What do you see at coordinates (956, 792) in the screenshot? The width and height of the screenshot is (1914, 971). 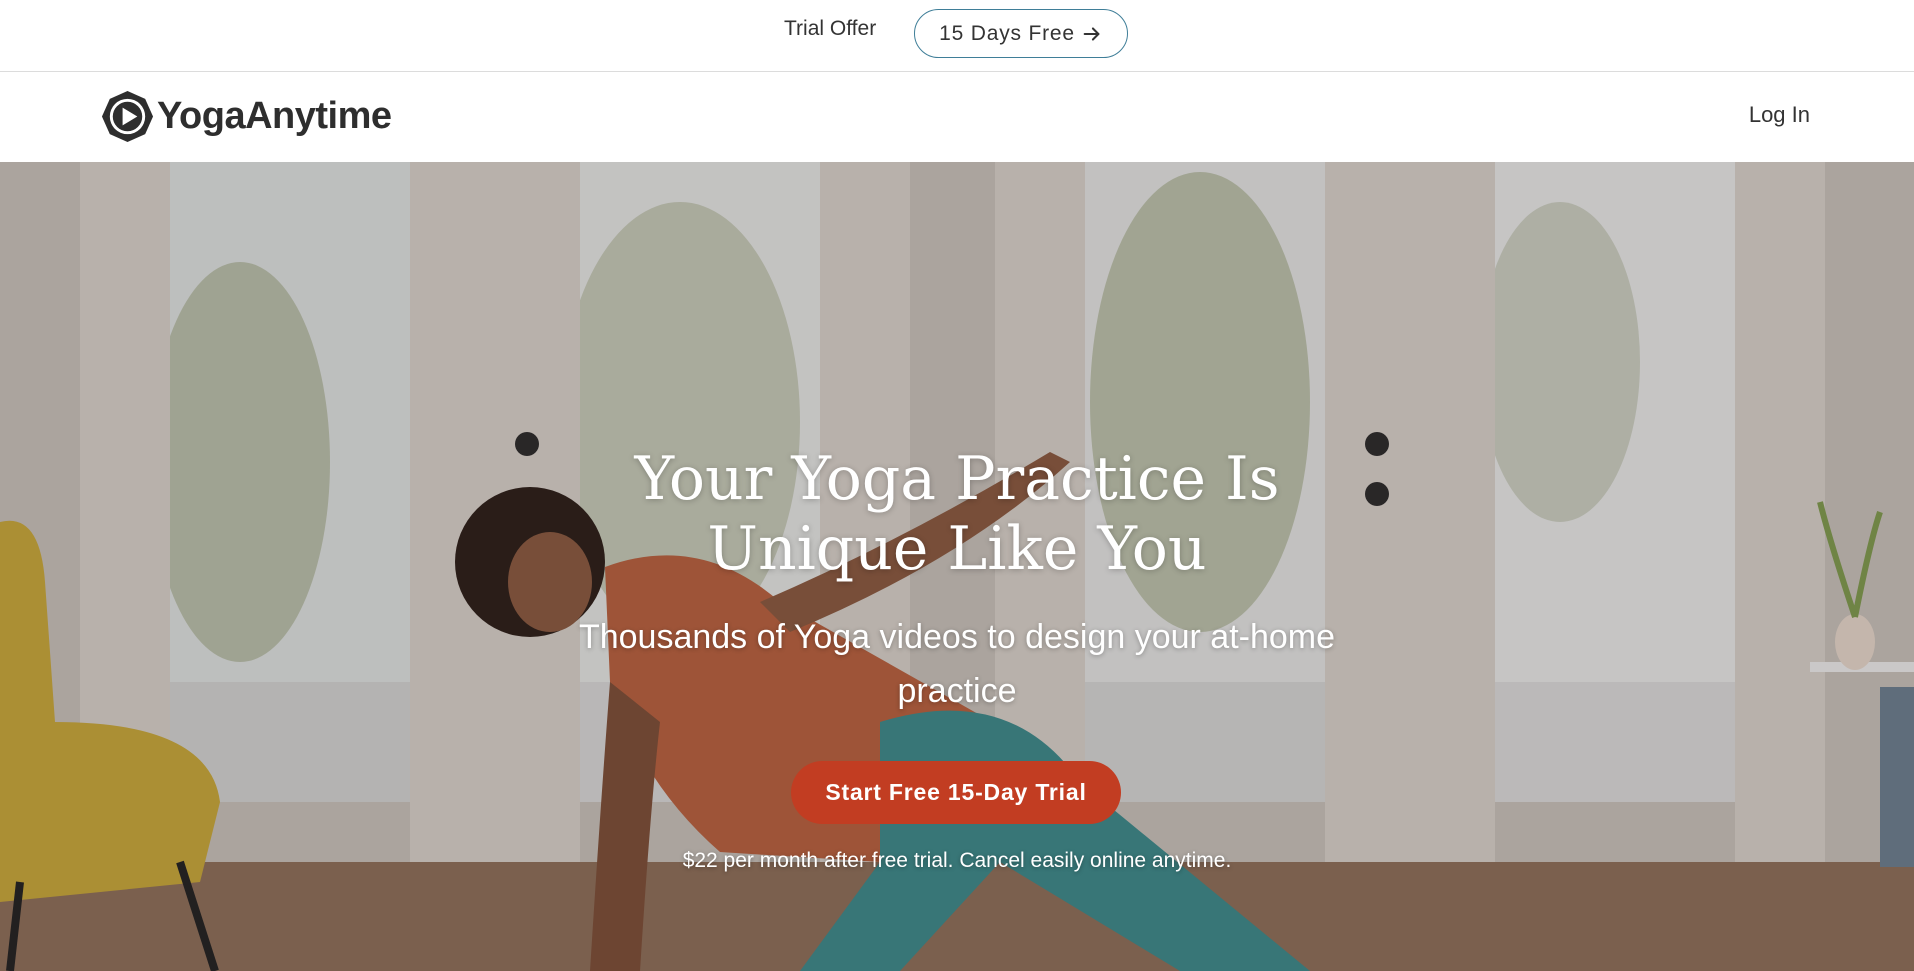 I see `start-free-trial-button: Start Free 15-Day Trial` at bounding box center [956, 792].